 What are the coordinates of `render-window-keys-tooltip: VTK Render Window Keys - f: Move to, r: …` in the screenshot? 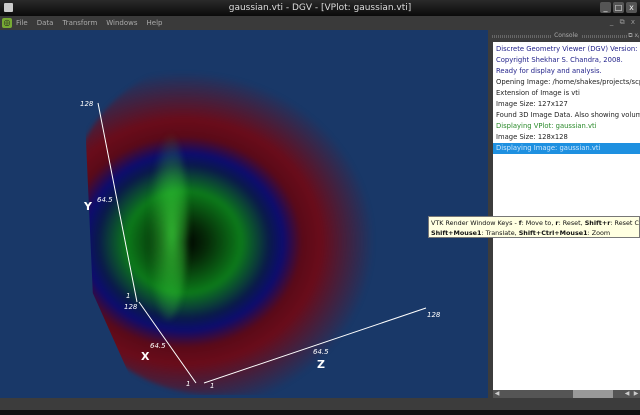 It's located at (534, 227).